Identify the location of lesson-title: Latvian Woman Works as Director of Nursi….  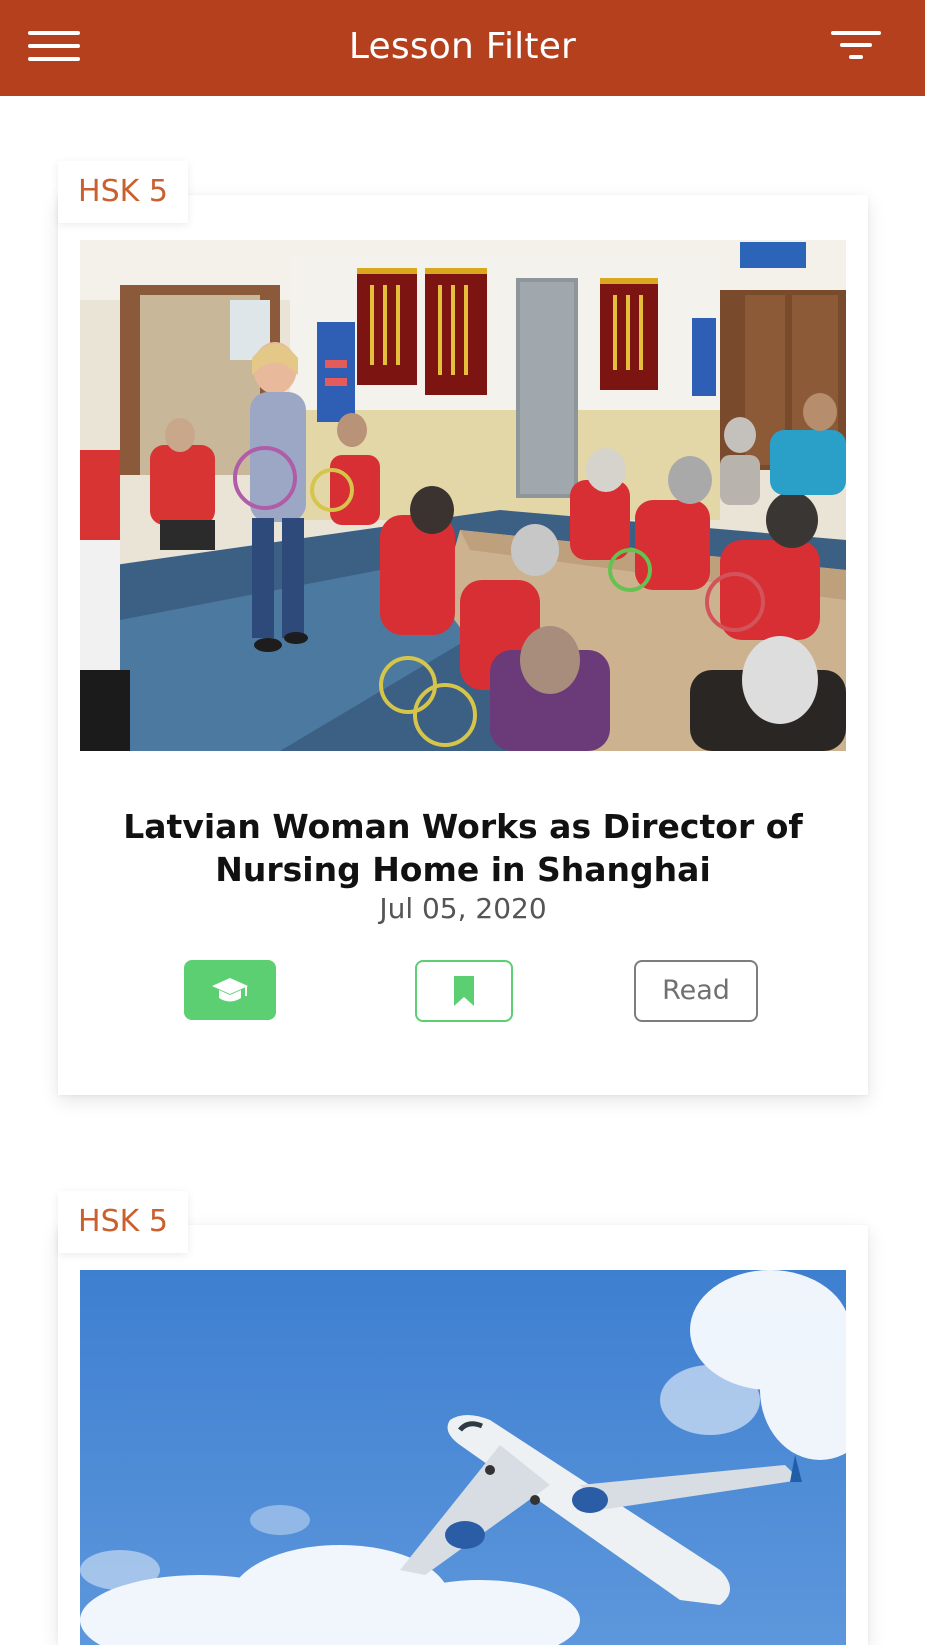
(463, 848).